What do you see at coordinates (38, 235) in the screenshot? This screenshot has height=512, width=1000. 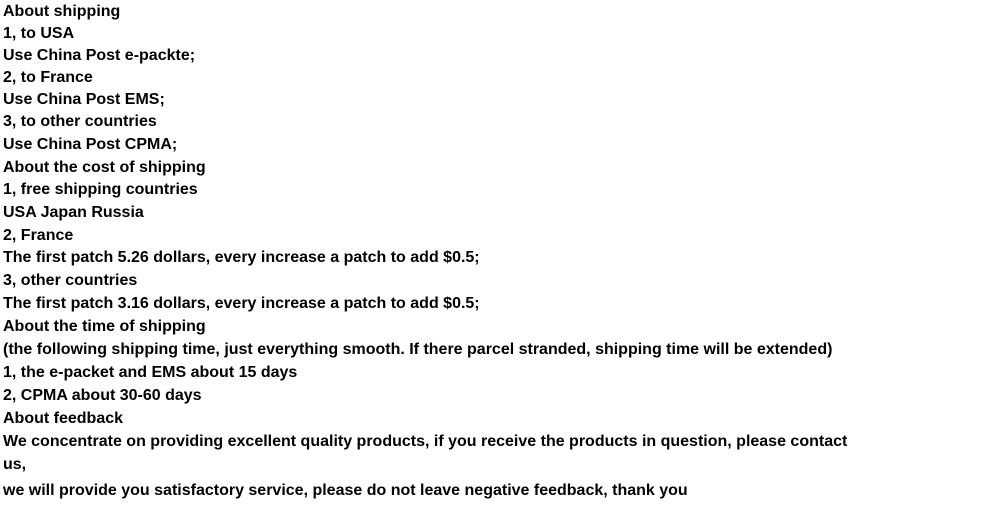 I see `text-line-cost-france: 2, France` at bounding box center [38, 235].